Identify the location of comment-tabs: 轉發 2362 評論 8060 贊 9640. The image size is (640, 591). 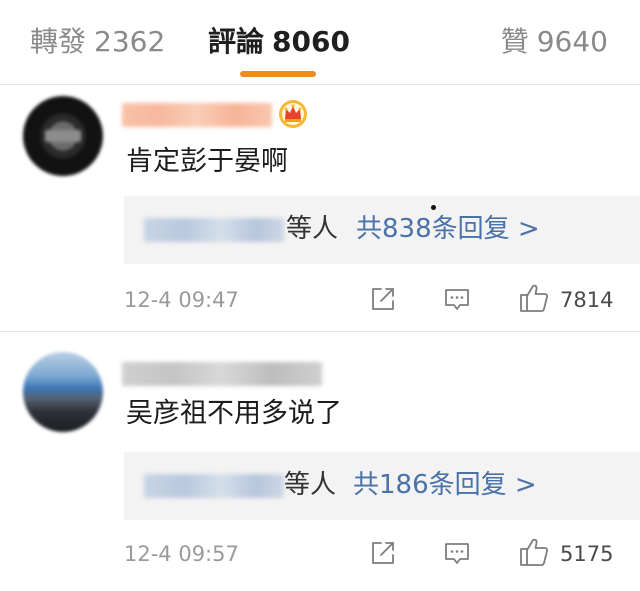
(320, 42).